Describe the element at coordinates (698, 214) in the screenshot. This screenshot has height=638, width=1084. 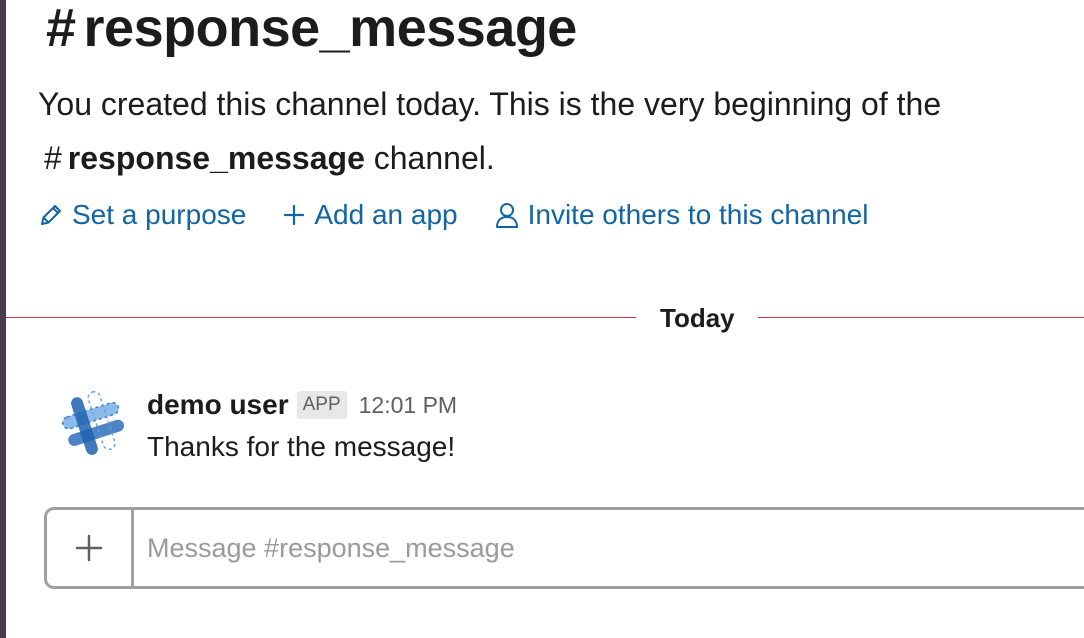
I see `invite-others-label: Invite others to this channel` at that location.